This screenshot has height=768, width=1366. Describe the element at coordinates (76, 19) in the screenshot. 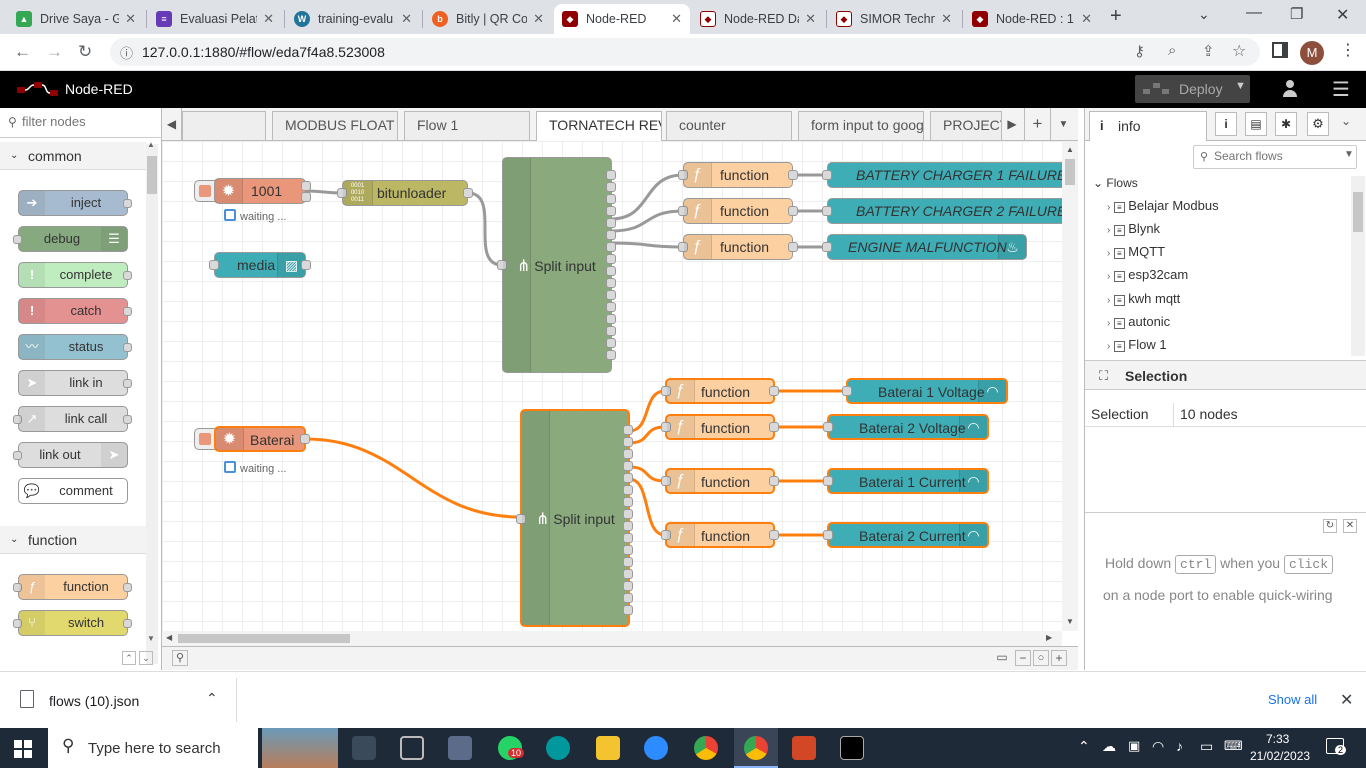

I see `browser-tab-drive: ▲ Drive Saya - G ✕` at that location.